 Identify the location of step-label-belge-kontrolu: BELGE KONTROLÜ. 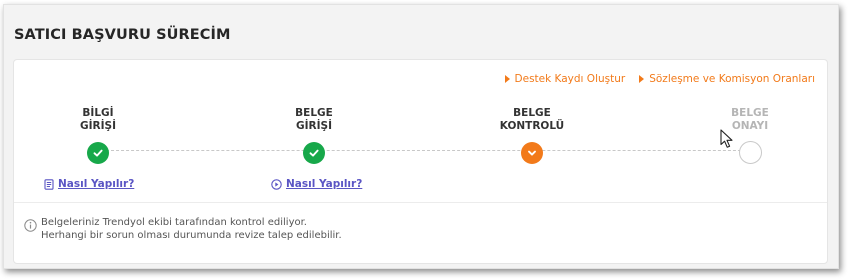
(532, 120).